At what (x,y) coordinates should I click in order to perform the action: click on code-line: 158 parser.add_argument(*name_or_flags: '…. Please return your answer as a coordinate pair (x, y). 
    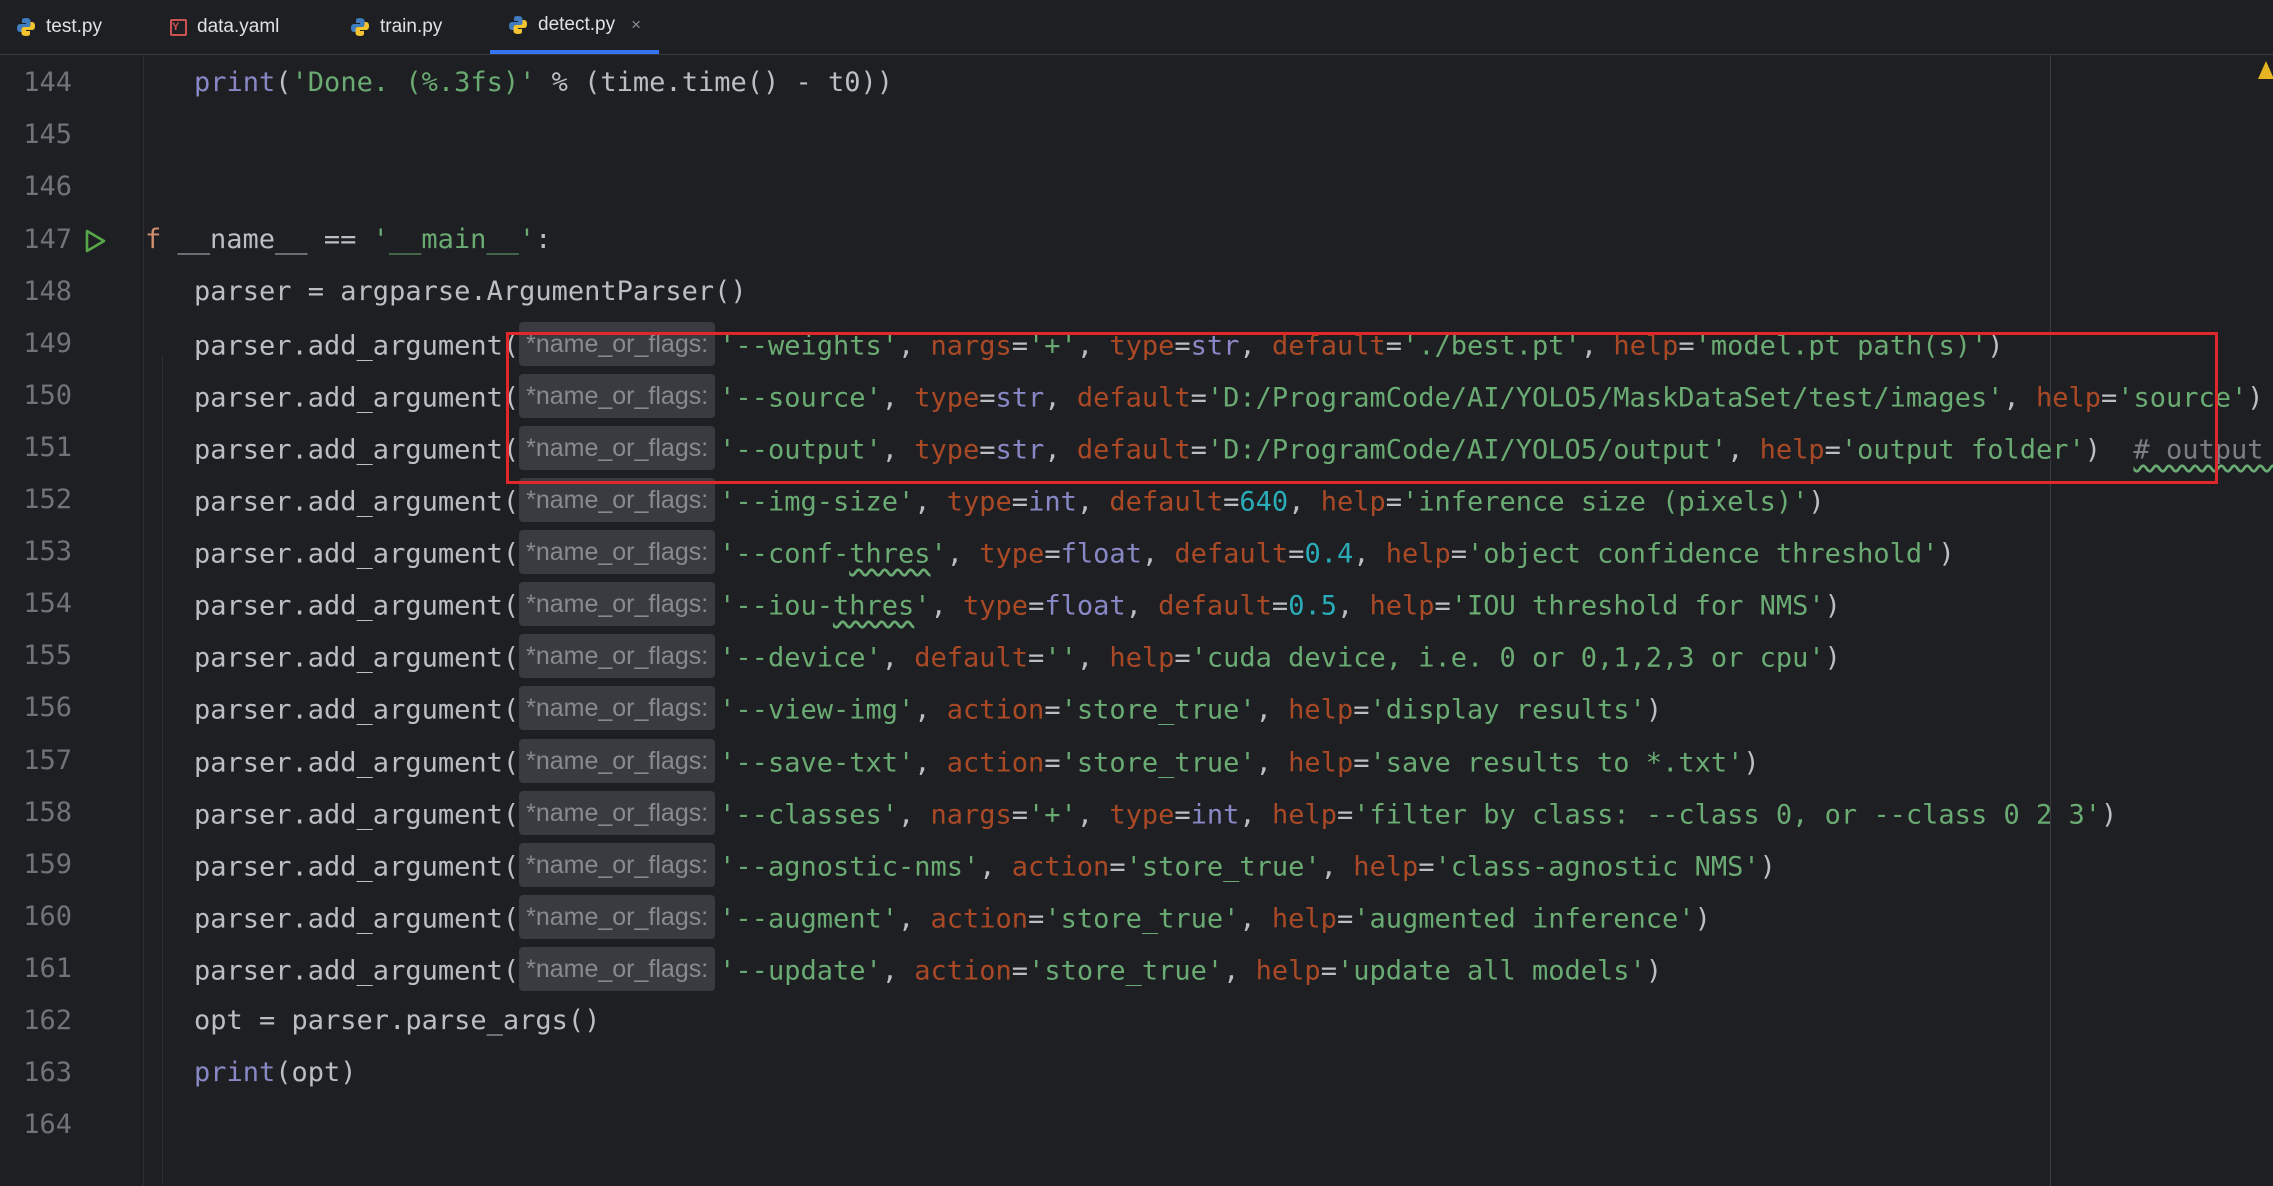
    Looking at the image, I should click on (1136, 813).